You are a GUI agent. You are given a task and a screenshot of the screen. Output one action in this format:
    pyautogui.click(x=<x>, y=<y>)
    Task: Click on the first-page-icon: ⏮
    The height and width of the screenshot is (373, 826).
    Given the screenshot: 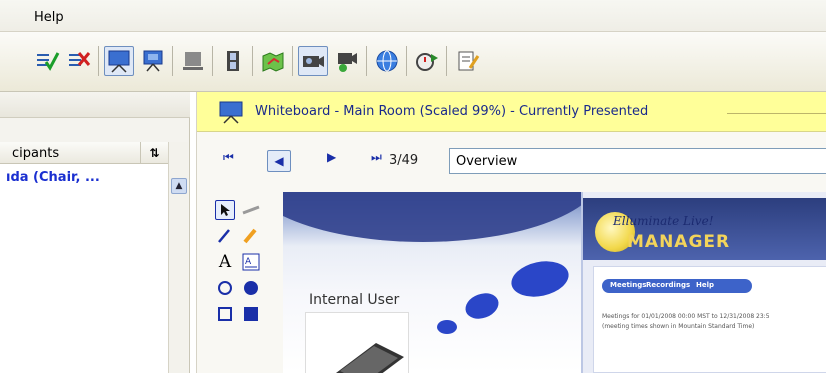 What is the action you would take?
    pyautogui.click(x=228, y=157)
    